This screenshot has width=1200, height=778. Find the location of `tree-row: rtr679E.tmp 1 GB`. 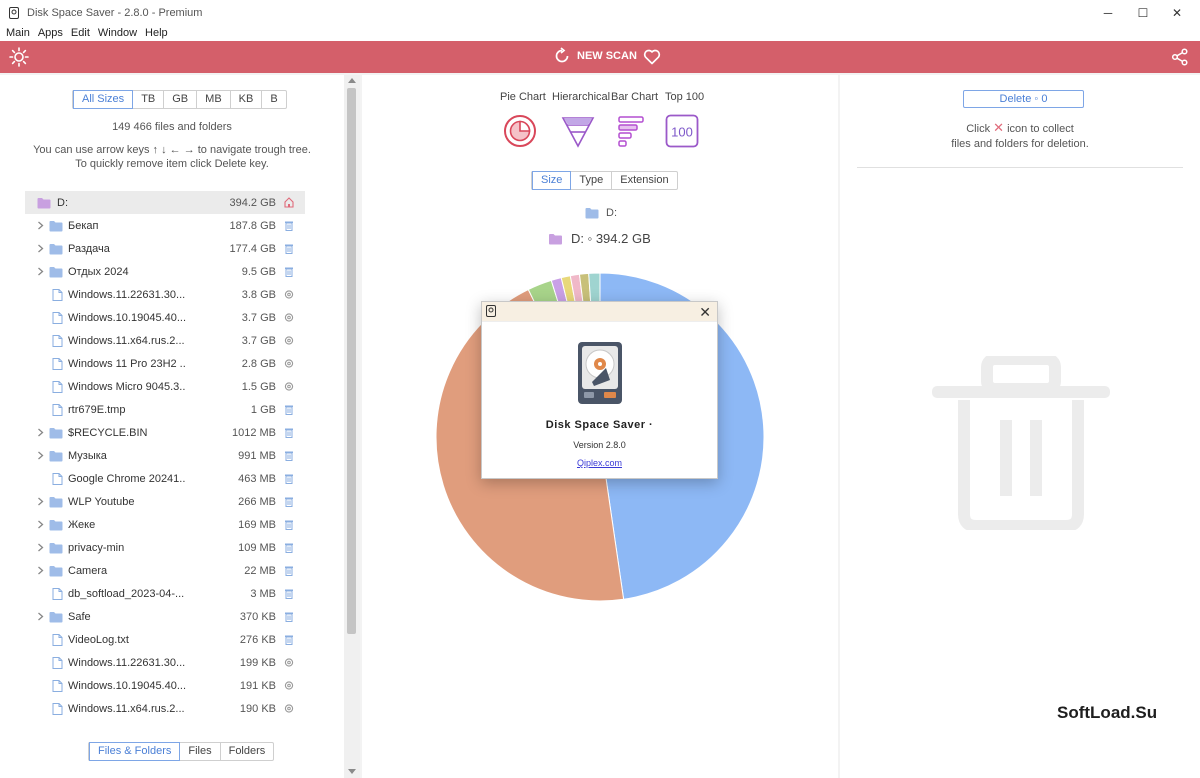

tree-row: rtr679E.tmp 1 GB is located at coordinates (165, 409).